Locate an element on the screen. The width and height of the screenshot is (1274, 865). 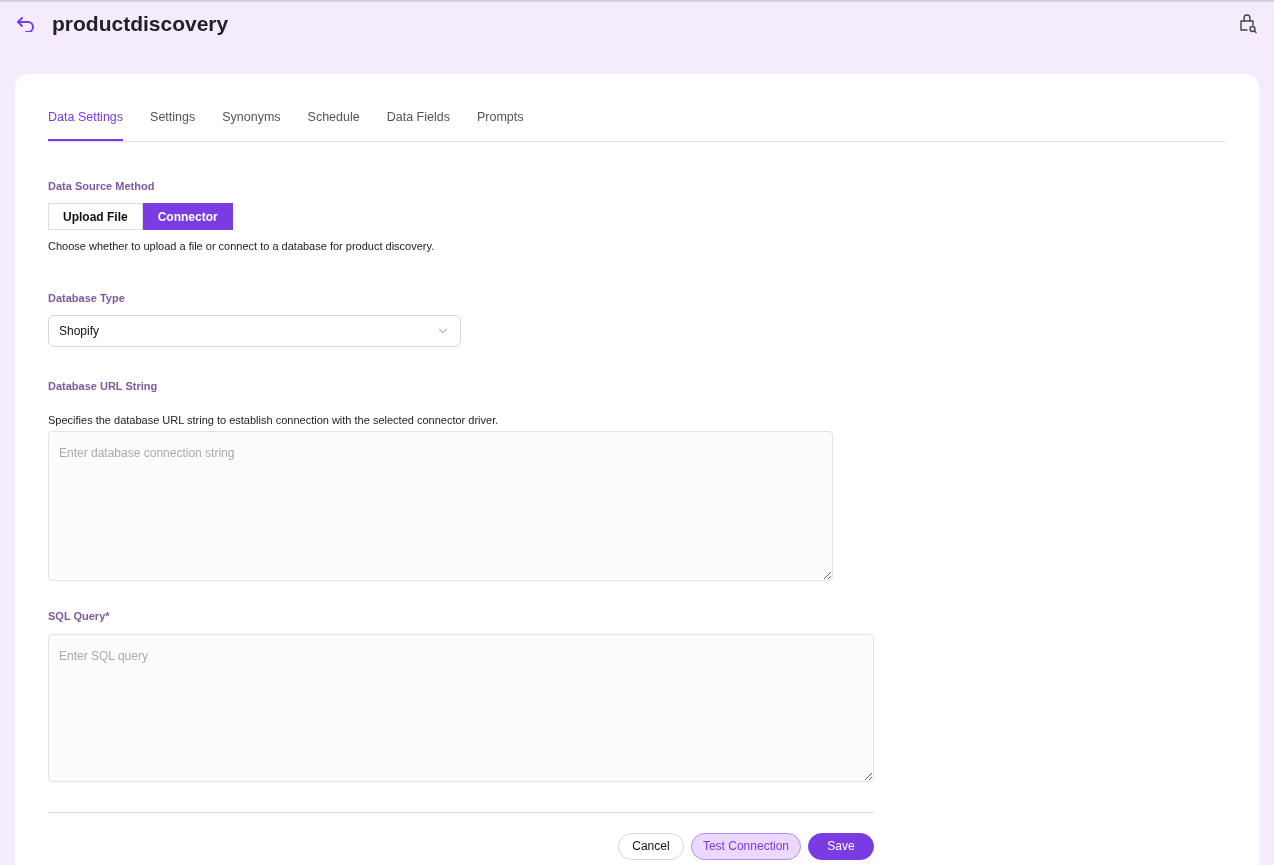
action-button: Cancel is located at coordinates (650, 846).